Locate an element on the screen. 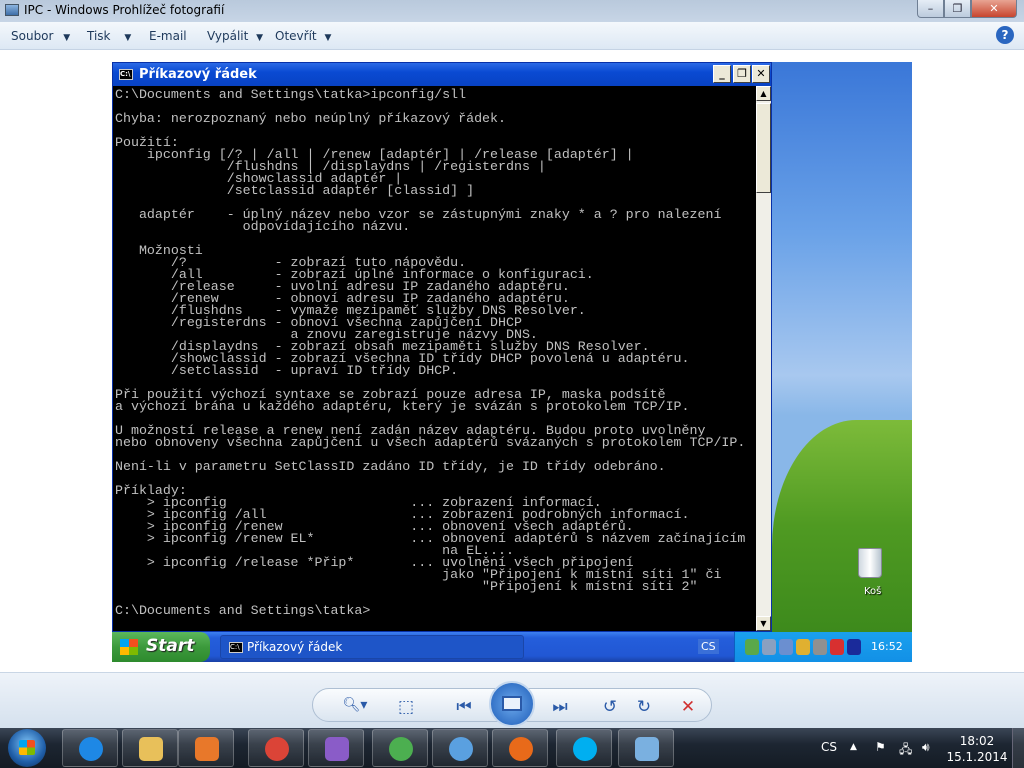  language-indicator: CS is located at coordinates (829, 747).